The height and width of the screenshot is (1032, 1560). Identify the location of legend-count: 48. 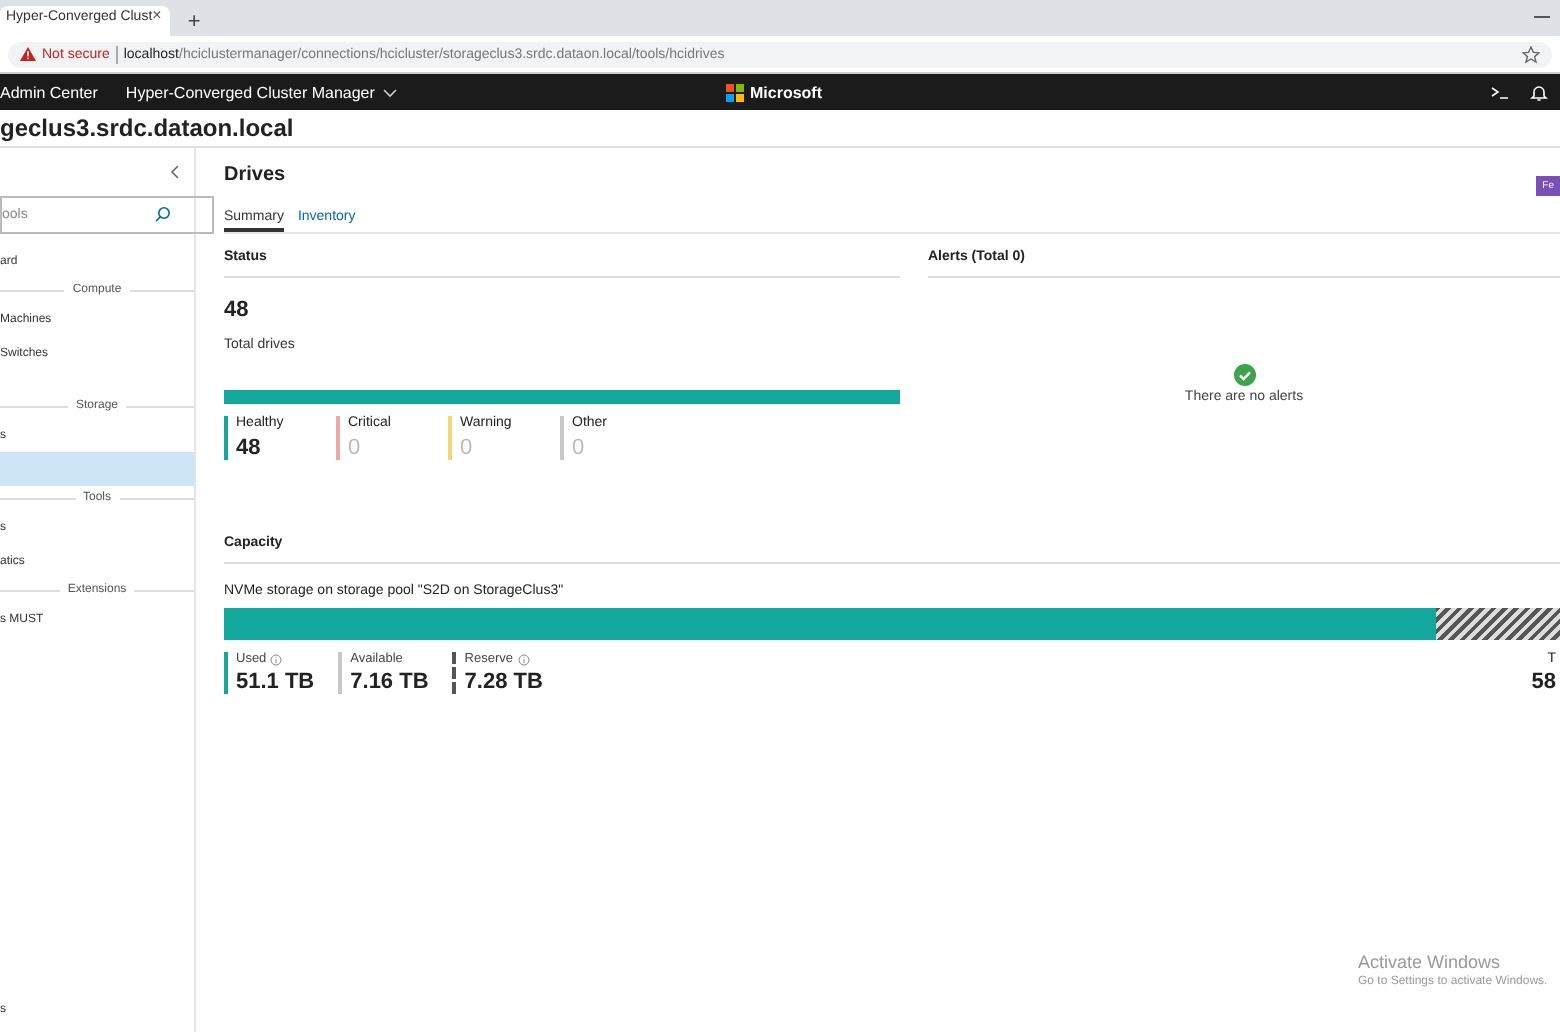
(249, 448).